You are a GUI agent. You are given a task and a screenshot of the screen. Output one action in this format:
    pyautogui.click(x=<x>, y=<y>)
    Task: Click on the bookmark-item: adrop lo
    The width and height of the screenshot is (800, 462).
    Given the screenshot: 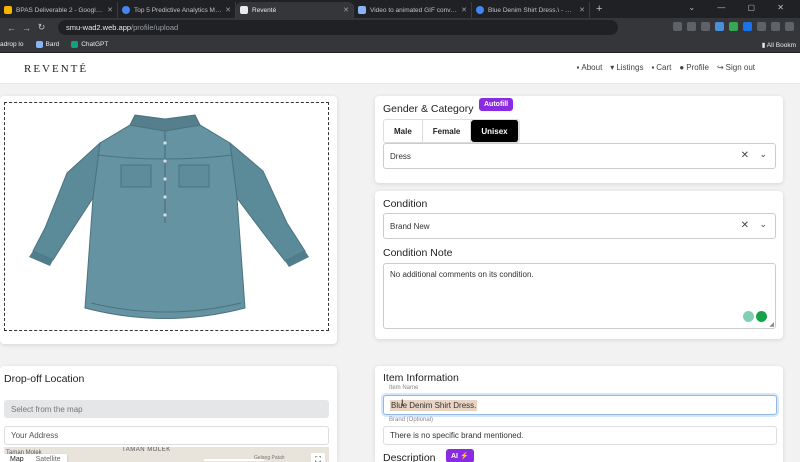 What is the action you would take?
    pyautogui.click(x=12, y=44)
    